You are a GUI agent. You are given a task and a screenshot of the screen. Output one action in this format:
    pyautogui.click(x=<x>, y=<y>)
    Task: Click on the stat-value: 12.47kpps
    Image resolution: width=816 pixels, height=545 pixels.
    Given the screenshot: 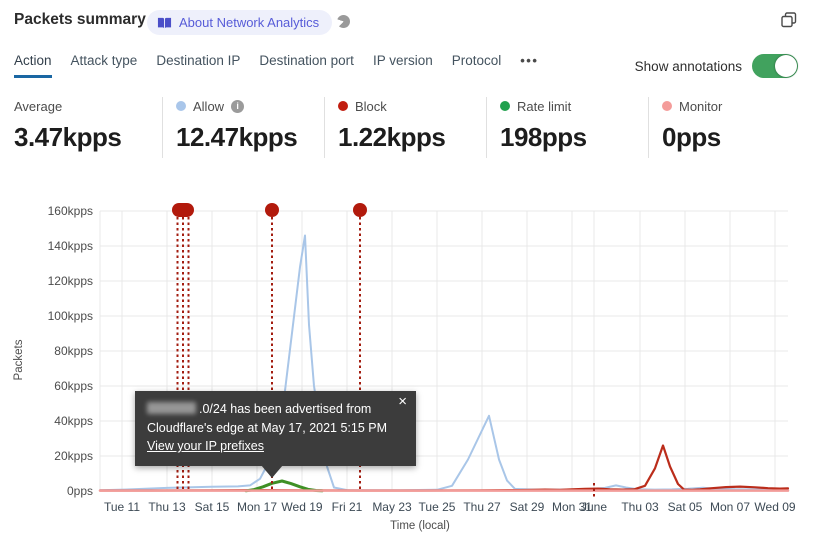 What is the action you would take?
    pyautogui.click(x=237, y=137)
    